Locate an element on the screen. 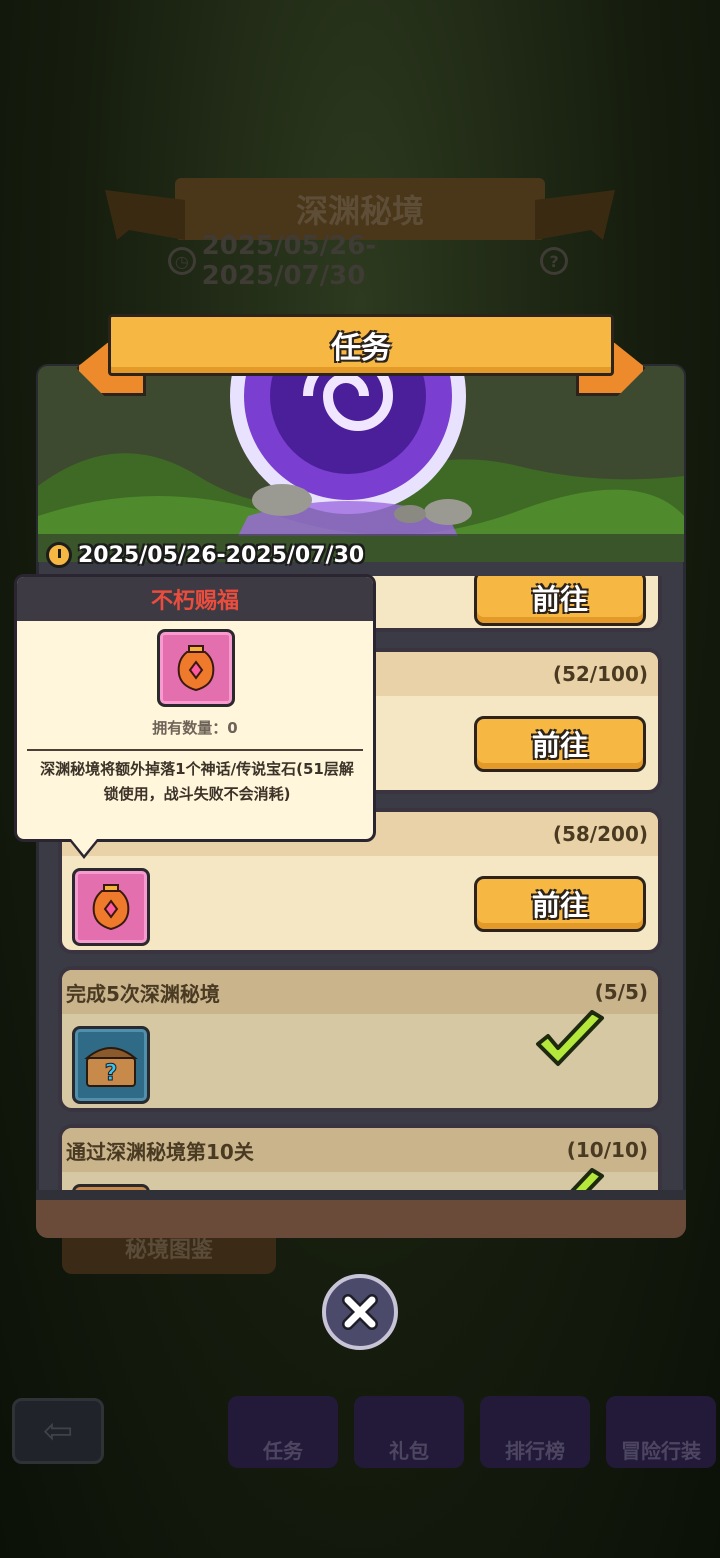 Image resolution: width=720 pixels, height=1558 pixels. nav-adventure-gear-label: 冒险行装 is located at coordinates (661, 1451).